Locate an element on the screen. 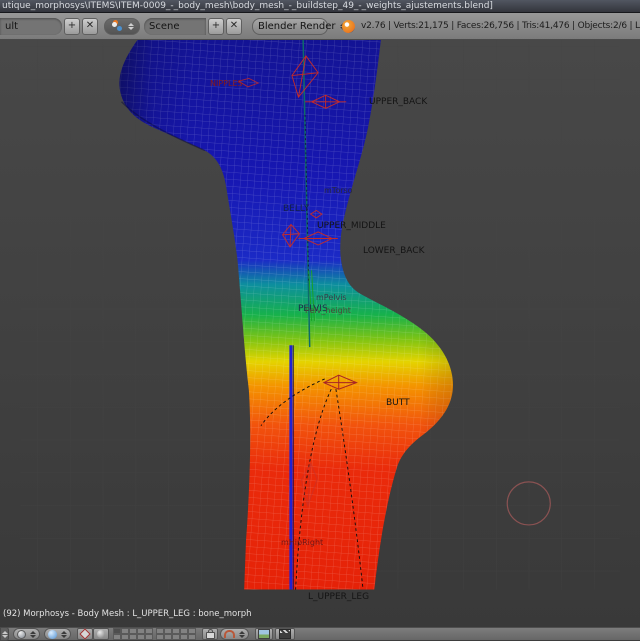 This screenshot has height=641, width=640. mode-dropdown-fragment is located at coordinates (4, 634).